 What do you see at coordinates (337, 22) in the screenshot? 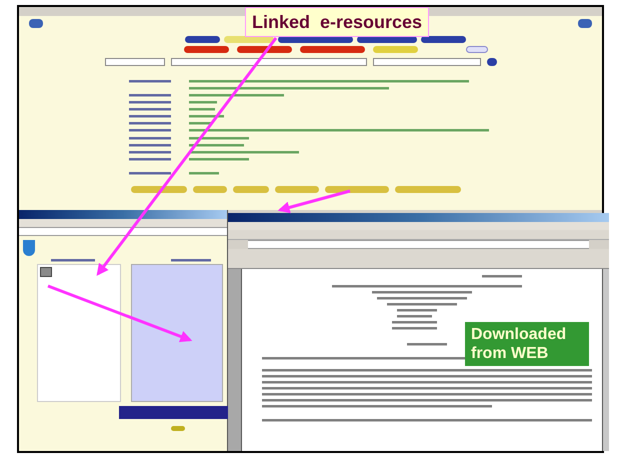
I see `callout-label: Linked e-resources` at bounding box center [337, 22].